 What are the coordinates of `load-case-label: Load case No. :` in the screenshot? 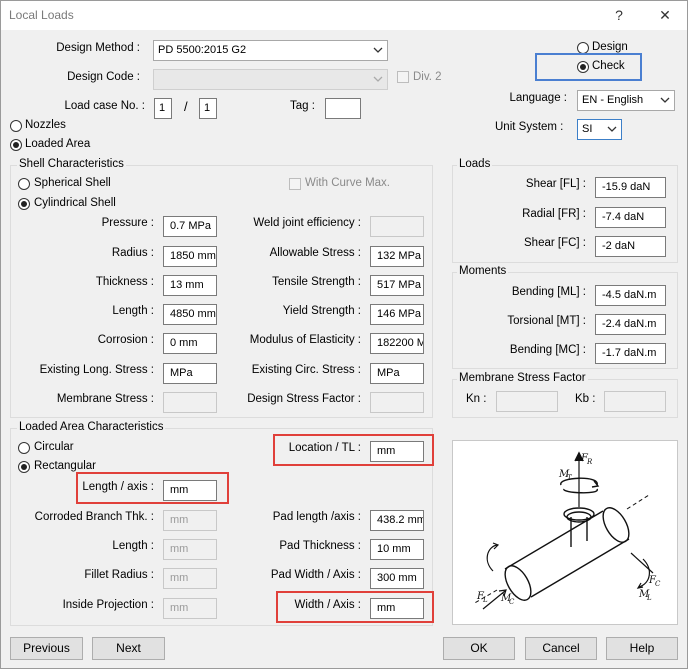 It's located at (104, 106).